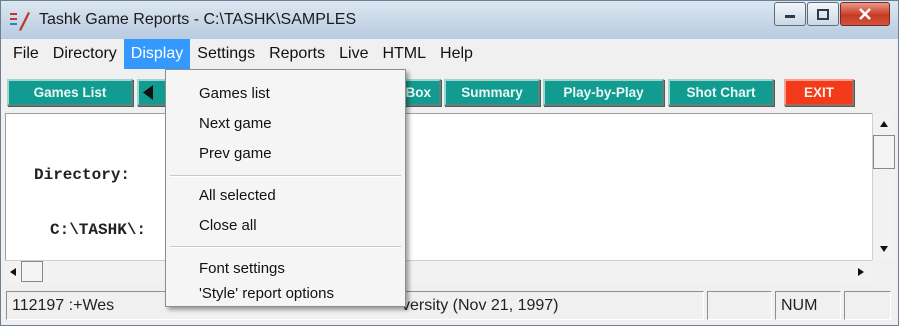  I want to click on vertical-scroll-thumb, so click(884, 152).